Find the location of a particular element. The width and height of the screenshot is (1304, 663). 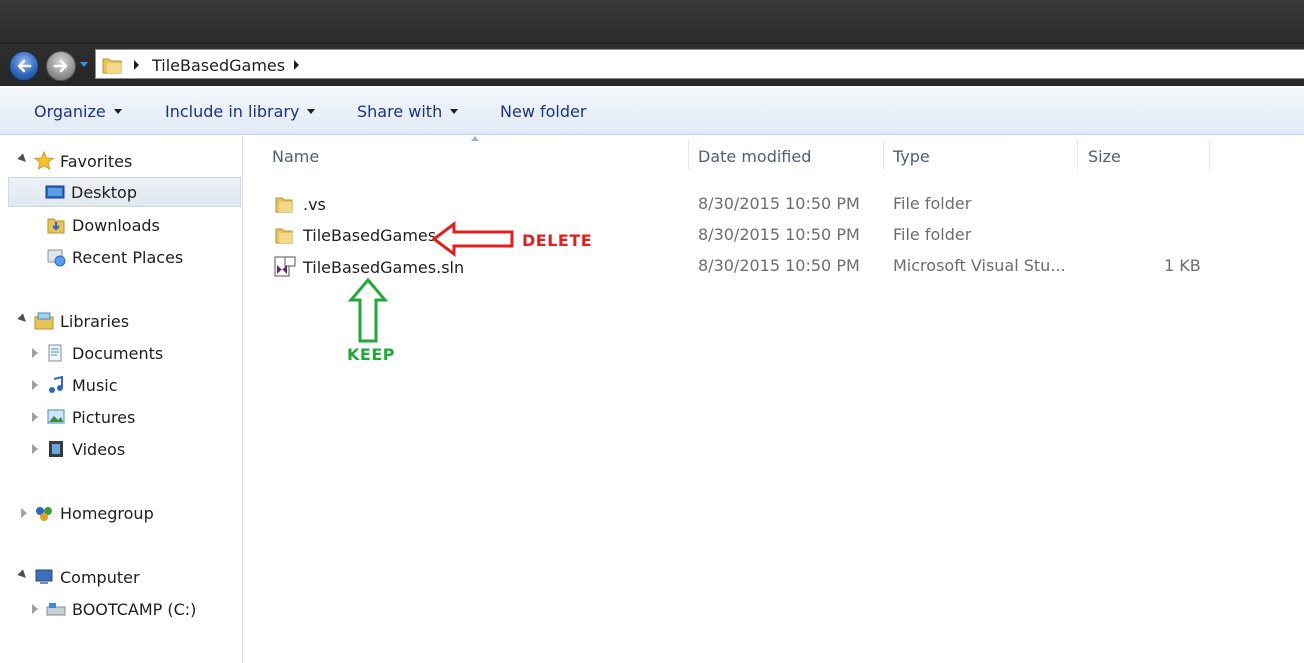

nav-libraries: Libraries is located at coordinates (81, 321).